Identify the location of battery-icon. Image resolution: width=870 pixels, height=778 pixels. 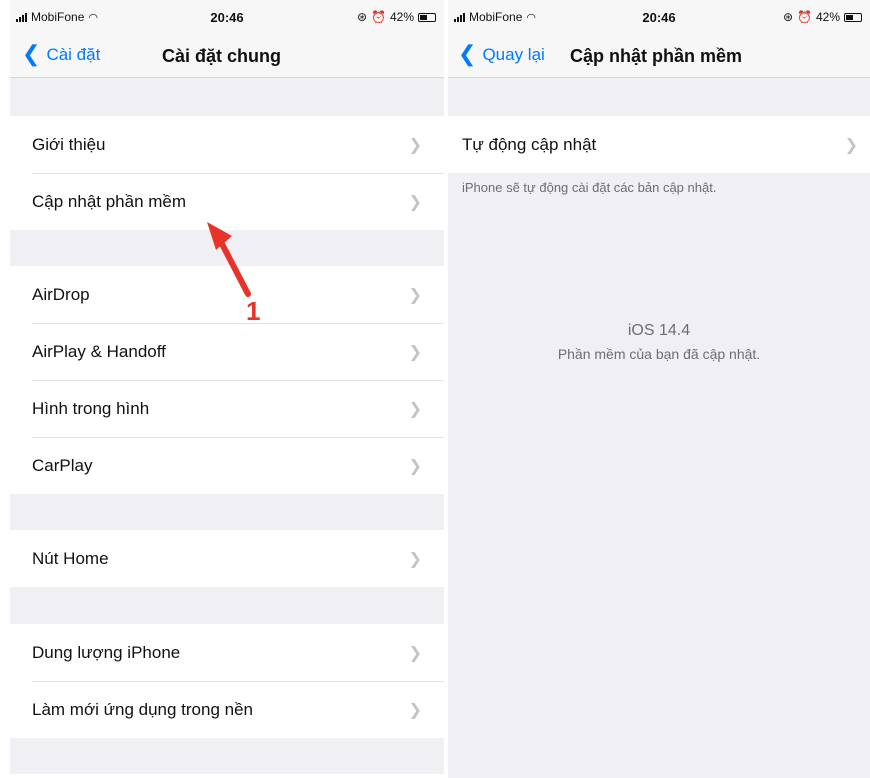
(853, 17).